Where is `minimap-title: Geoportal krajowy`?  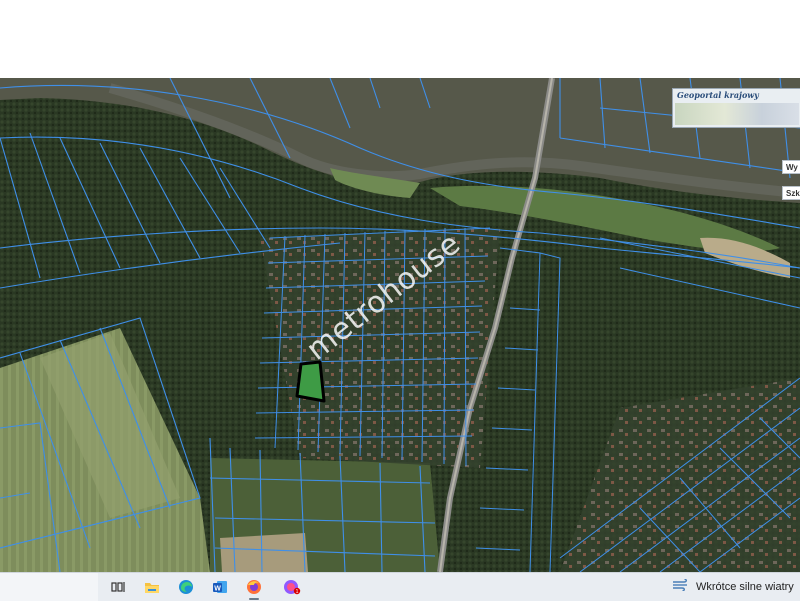
minimap-title: Geoportal krajowy is located at coordinates (718, 95).